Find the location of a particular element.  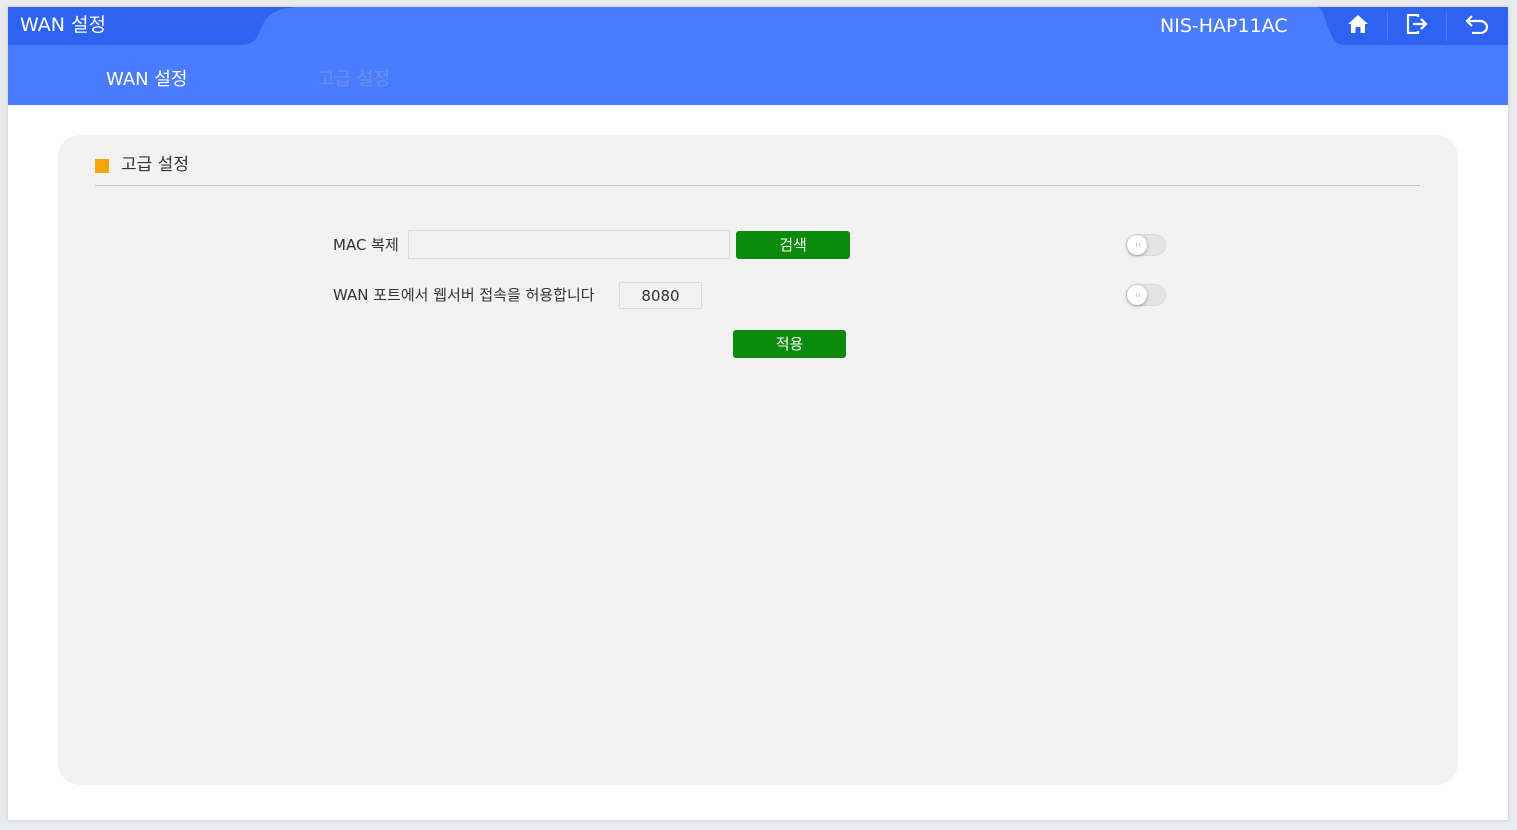

web-access-toggle is located at coordinates (1146, 295).